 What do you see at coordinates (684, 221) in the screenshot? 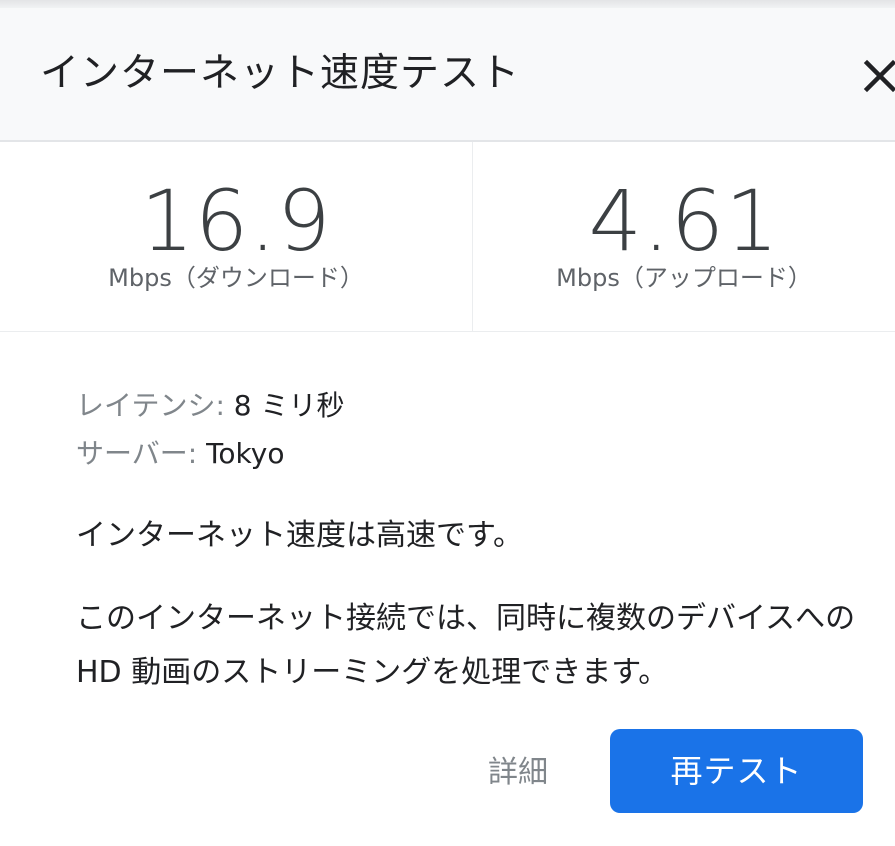
I see `upload-speed-value: 4.61` at bounding box center [684, 221].